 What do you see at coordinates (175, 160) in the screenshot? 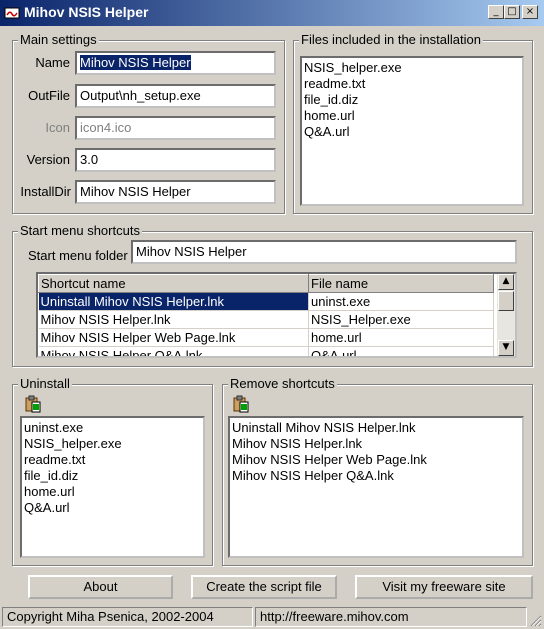
I see `version-field: 3.0` at bounding box center [175, 160].